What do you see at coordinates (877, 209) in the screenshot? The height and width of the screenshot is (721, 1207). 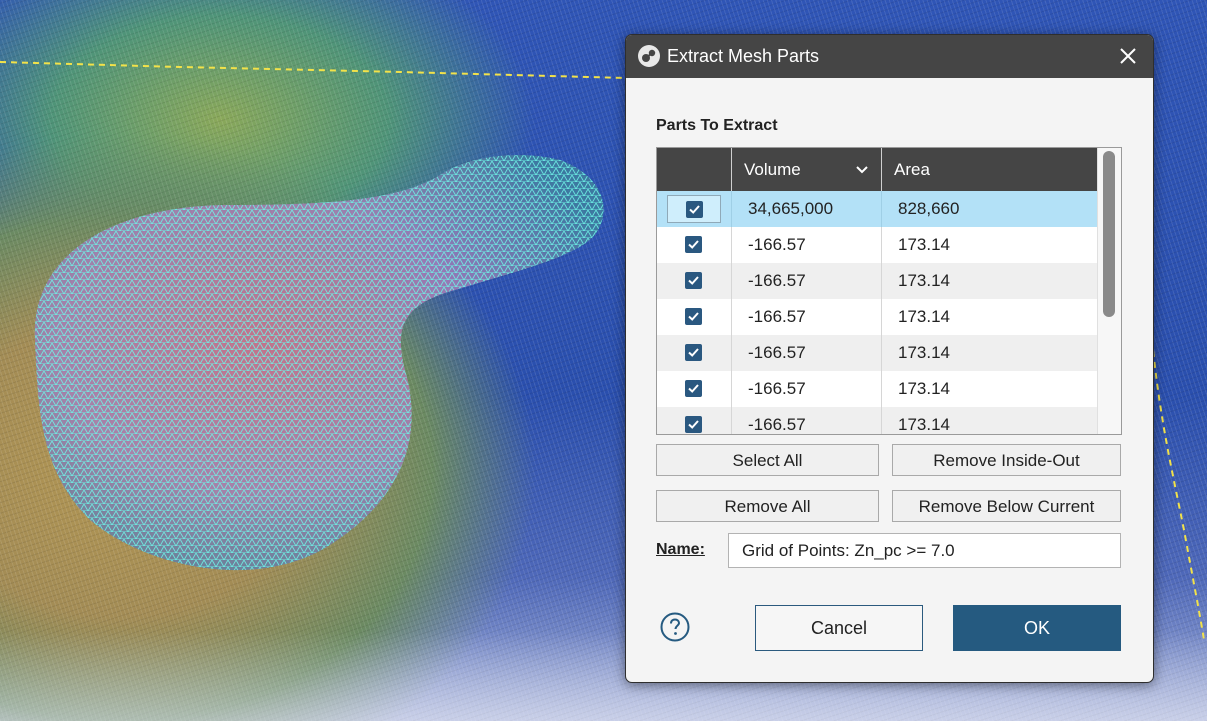 I see `table-row: 34,665,000 828,660` at bounding box center [877, 209].